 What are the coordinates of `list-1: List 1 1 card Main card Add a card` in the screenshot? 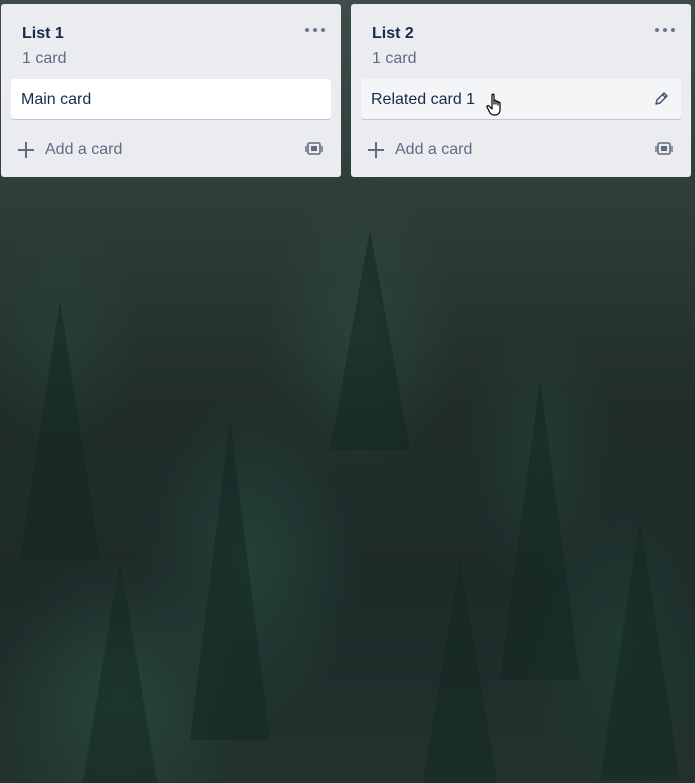 It's located at (171, 90).